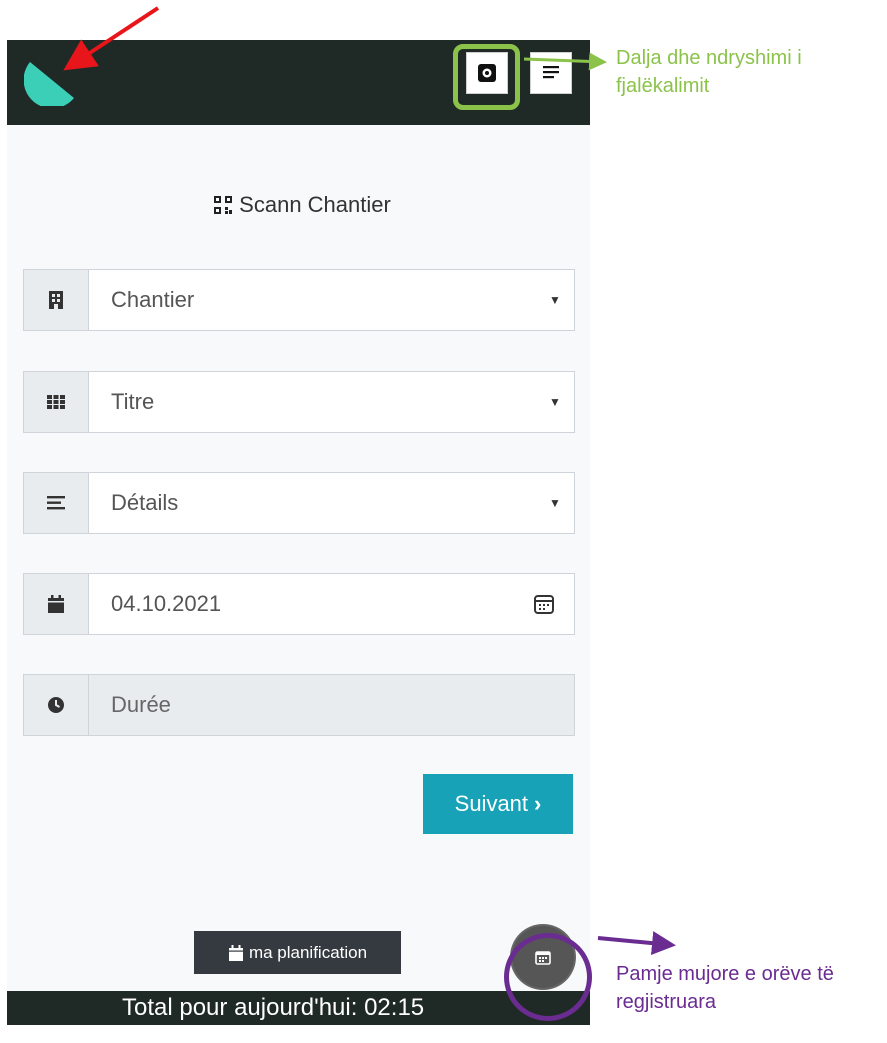  What do you see at coordinates (709, 72) in the screenshot?
I see `annotation-green-note: Dalja dhe ndryshimi i fjalëkalimit` at bounding box center [709, 72].